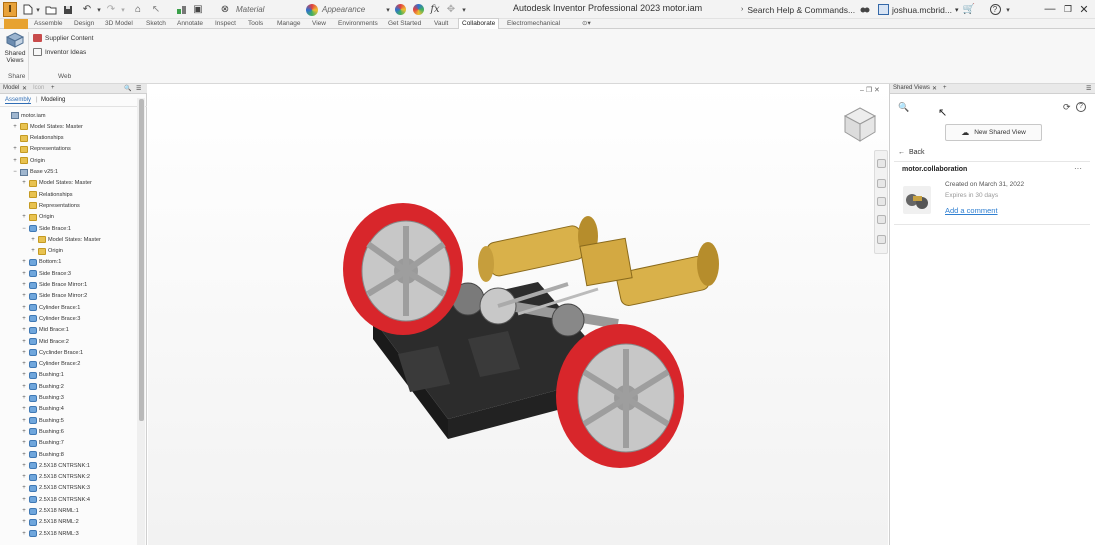  I want to click on tree-item: + Model States: Master, so click(65, 239).